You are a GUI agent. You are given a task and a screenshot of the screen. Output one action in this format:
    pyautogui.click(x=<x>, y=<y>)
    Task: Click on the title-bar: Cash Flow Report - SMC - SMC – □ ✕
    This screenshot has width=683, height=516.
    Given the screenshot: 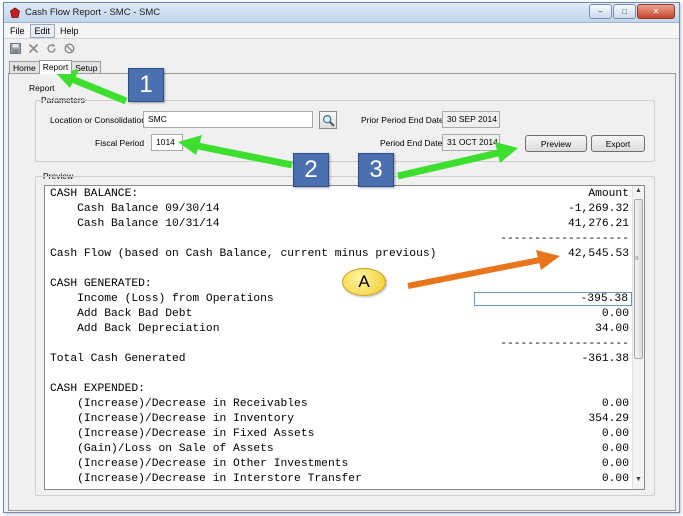 What is the action you would take?
    pyautogui.click(x=341, y=13)
    